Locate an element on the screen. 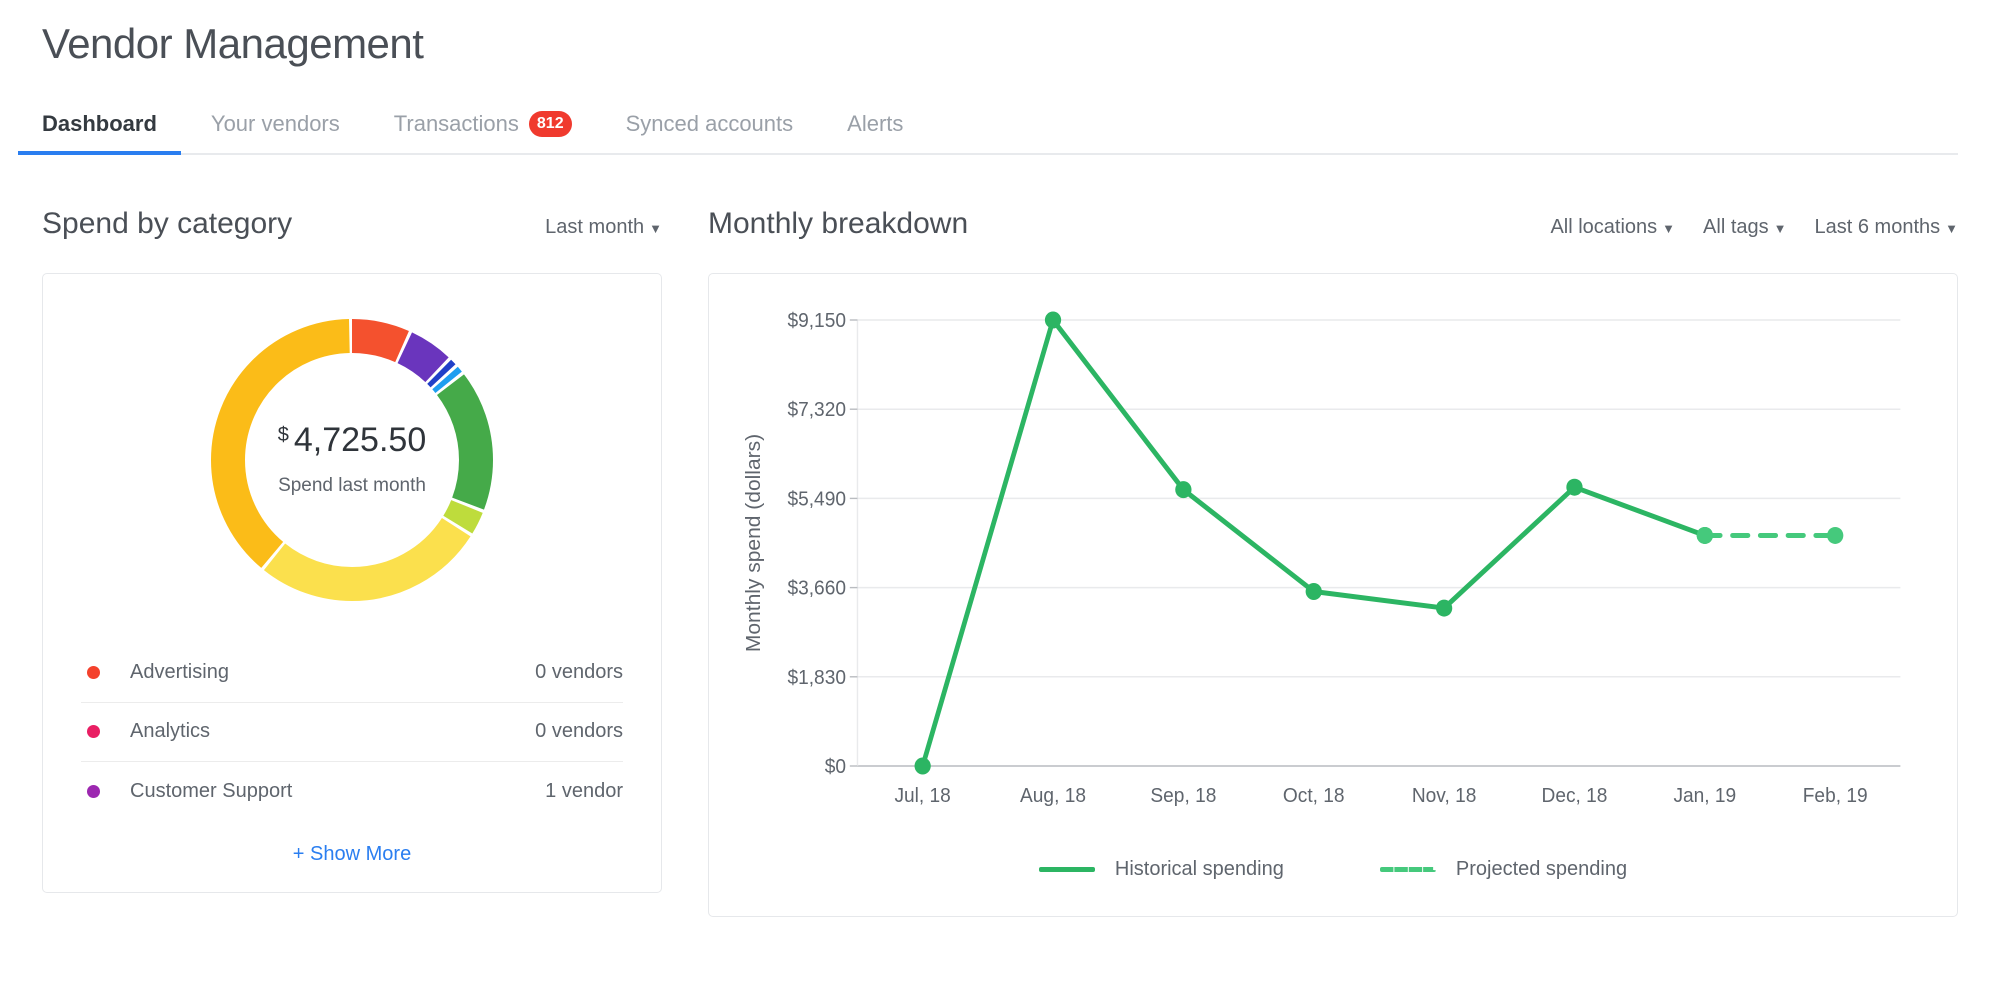  donut-amount: $4,725.50 is located at coordinates (352, 440).